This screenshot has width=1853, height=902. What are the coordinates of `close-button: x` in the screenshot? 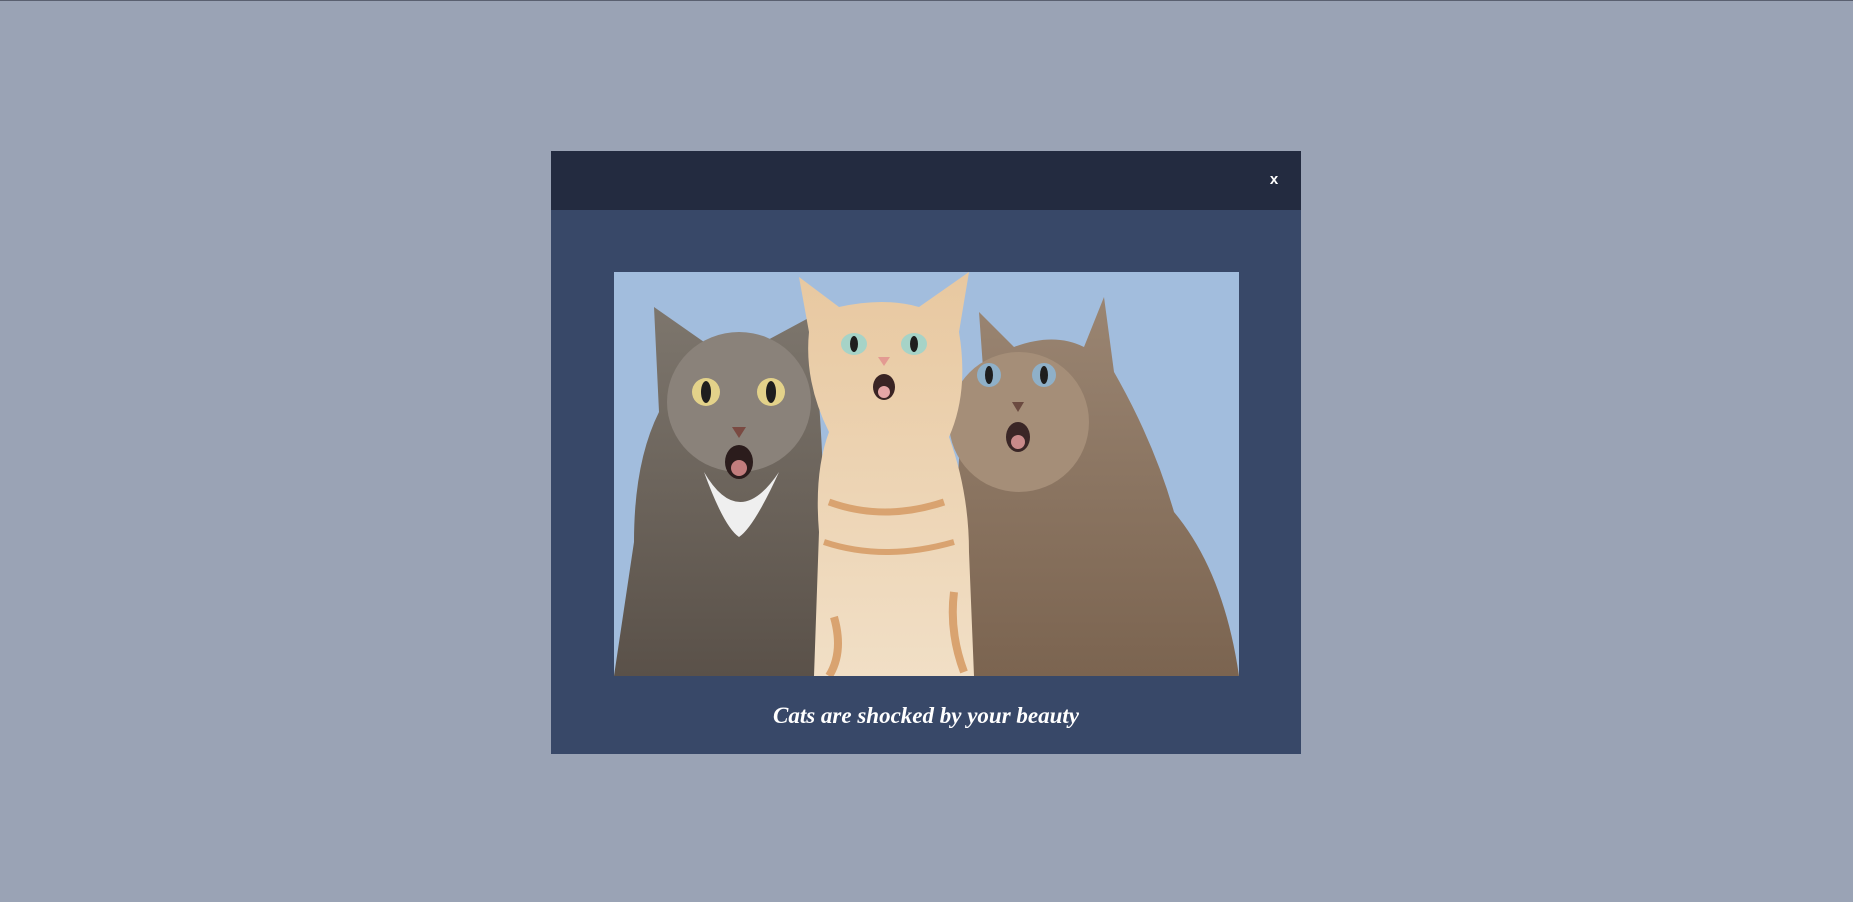 It's located at (1274, 180).